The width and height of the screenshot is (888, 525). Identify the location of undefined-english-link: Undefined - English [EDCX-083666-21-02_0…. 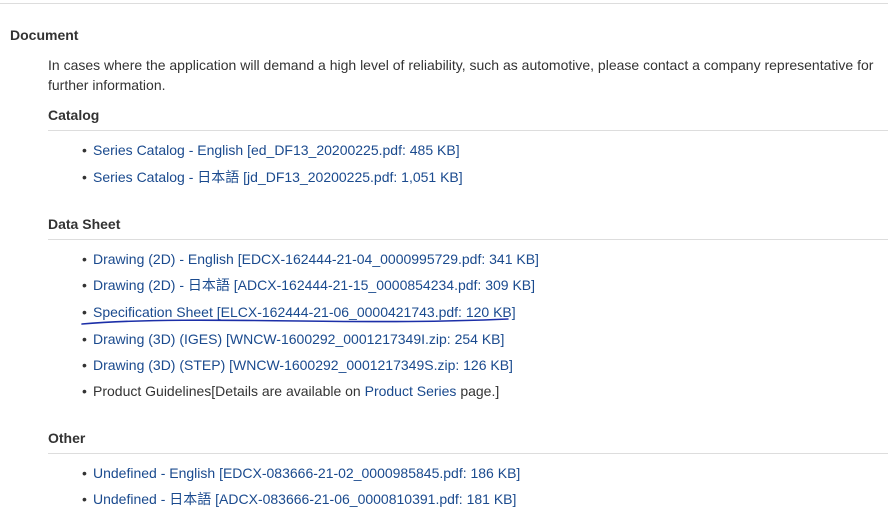
(306, 473).